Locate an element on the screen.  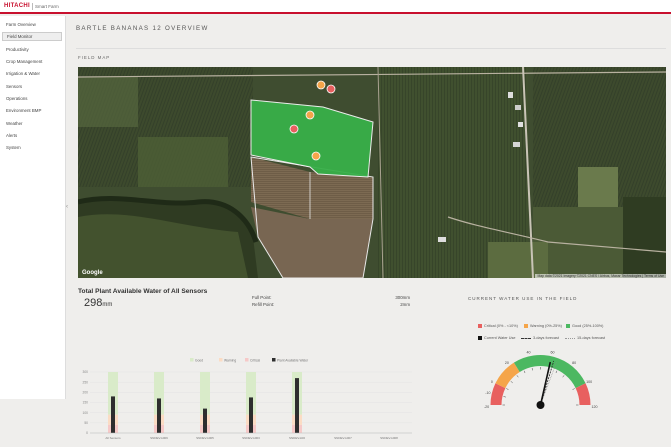
current-use-legend-label: Current Water Use is located at coordinates (500, 338).